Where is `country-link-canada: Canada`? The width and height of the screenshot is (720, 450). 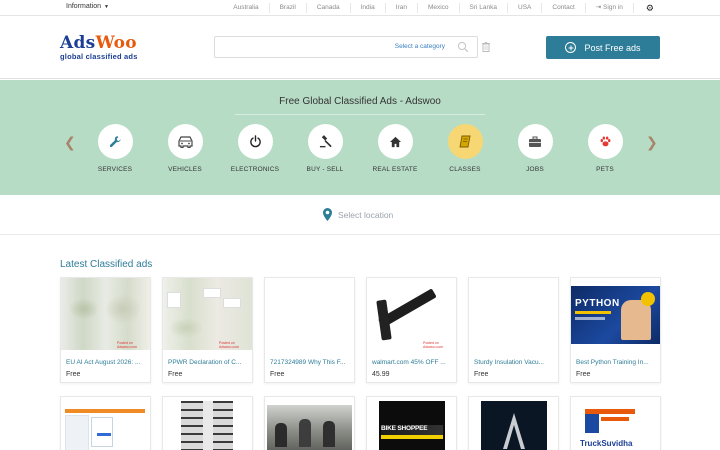 country-link-canada: Canada is located at coordinates (327, 8).